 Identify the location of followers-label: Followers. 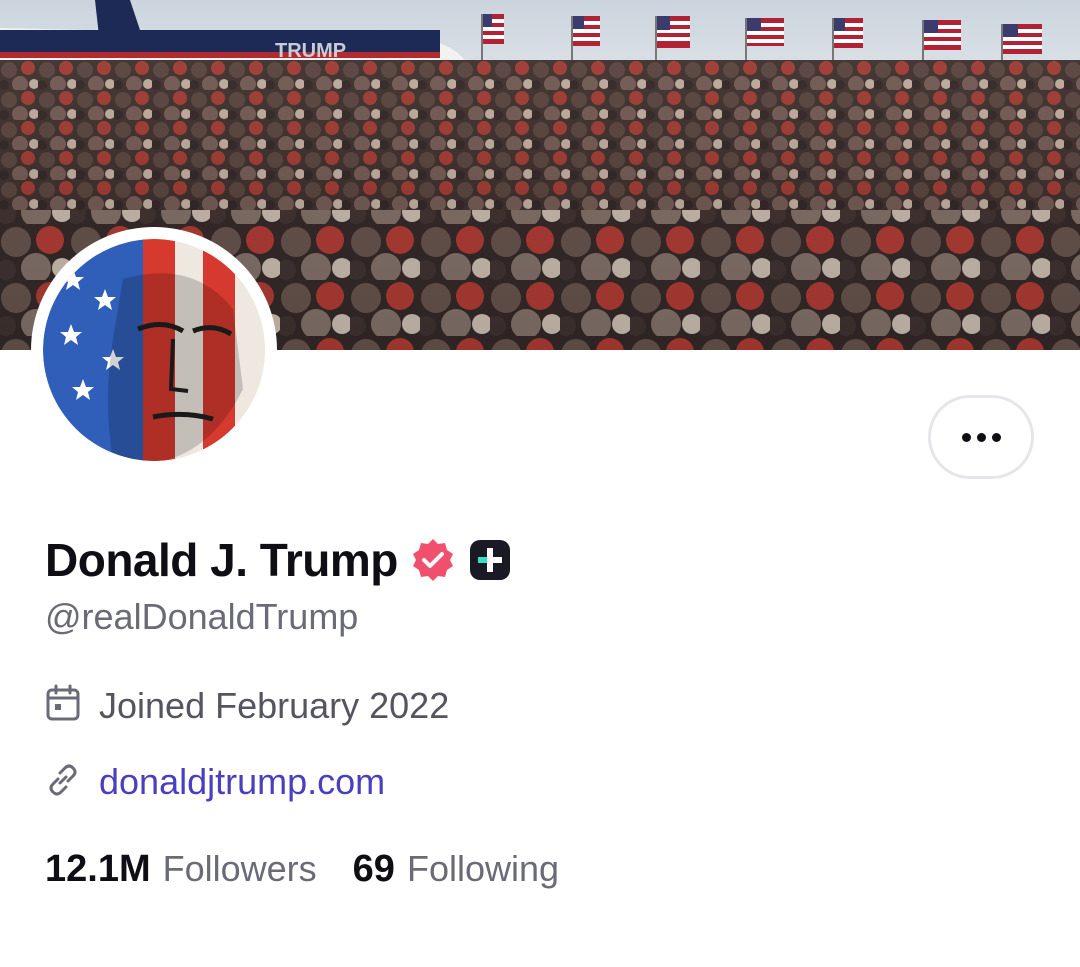
(239, 868).